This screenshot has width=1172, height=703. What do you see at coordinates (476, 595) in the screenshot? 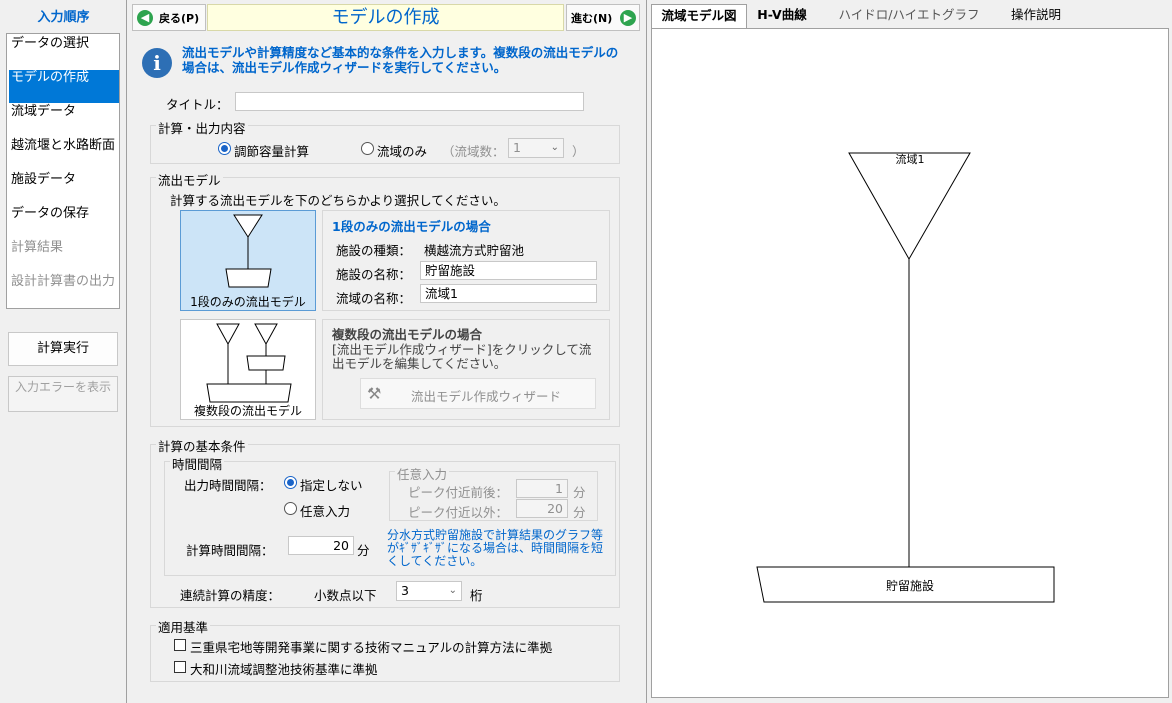
I see `precision-unit: 桁` at bounding box center [476, 595].